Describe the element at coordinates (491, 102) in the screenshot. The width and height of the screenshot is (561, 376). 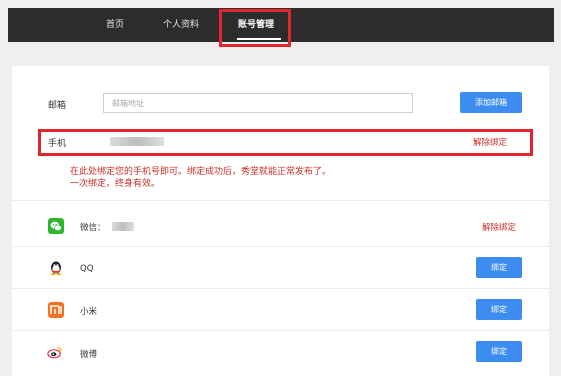
I see `add-email-button: 添加邮箱` at that location.